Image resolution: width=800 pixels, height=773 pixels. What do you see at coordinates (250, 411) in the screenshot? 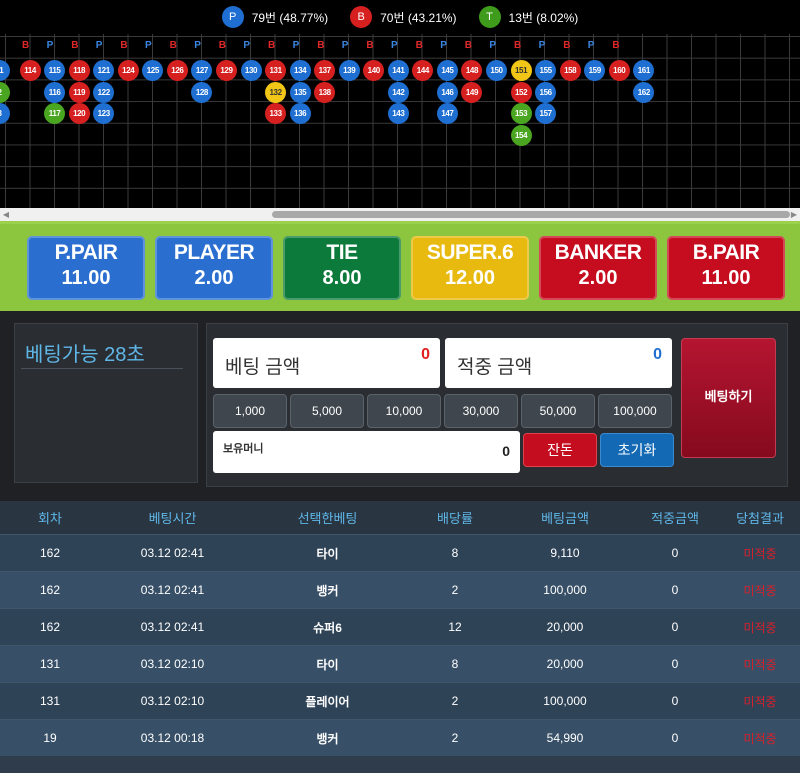
I see `amount-chip-button: 1,000` at bounding box center [250, 411].